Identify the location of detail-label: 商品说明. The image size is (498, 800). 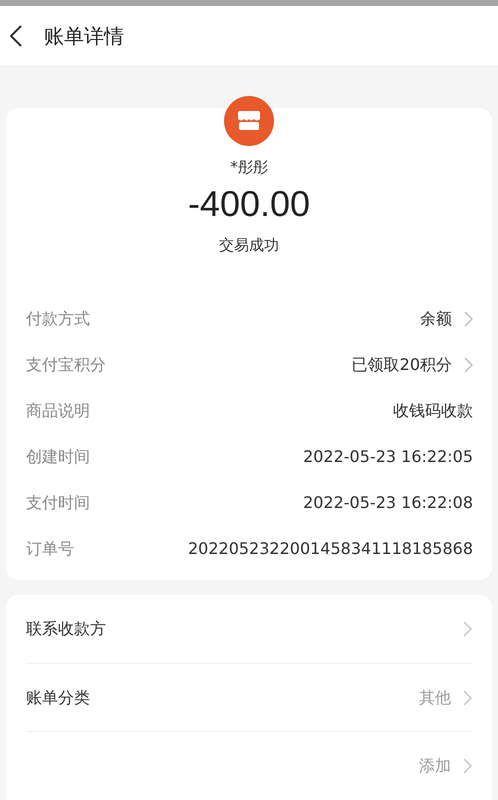
(58, 411).